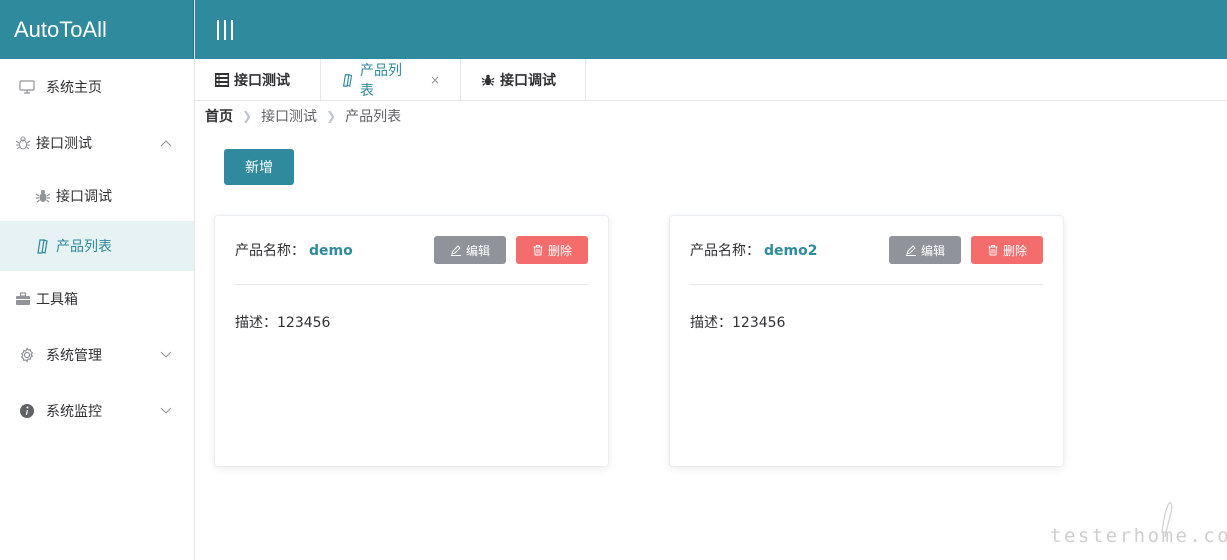  I want to click on product-card: 产品名称： demo2 编辑 删除 描述：123456, so click(866, 341).